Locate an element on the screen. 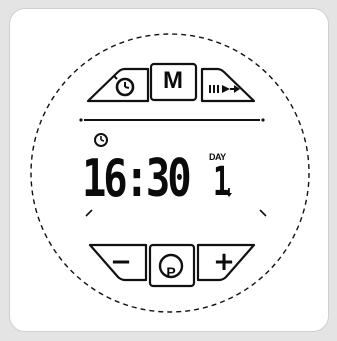 This screenshot has width=337, height=341. time-display: 16:30 is located at coordinates (137, 179).